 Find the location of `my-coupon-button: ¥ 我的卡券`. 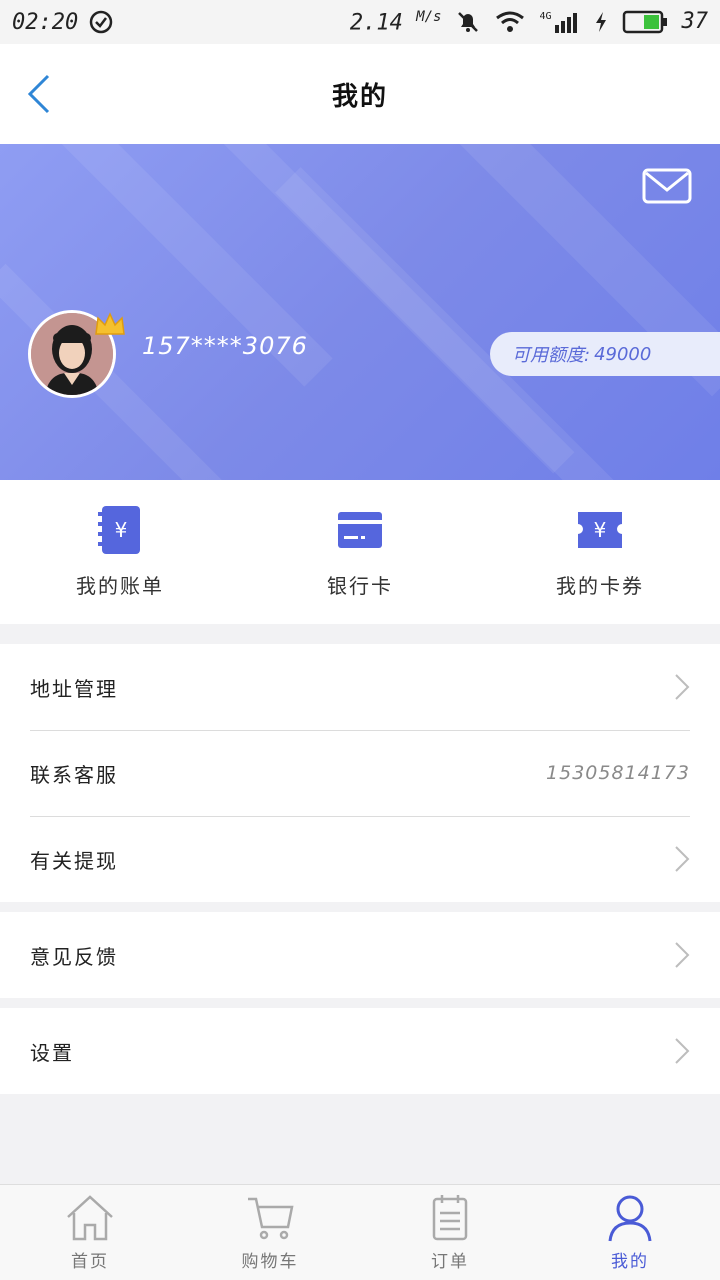

my-coupon-button: ¥ 我的卡券 is located at coordinates (600, 552).